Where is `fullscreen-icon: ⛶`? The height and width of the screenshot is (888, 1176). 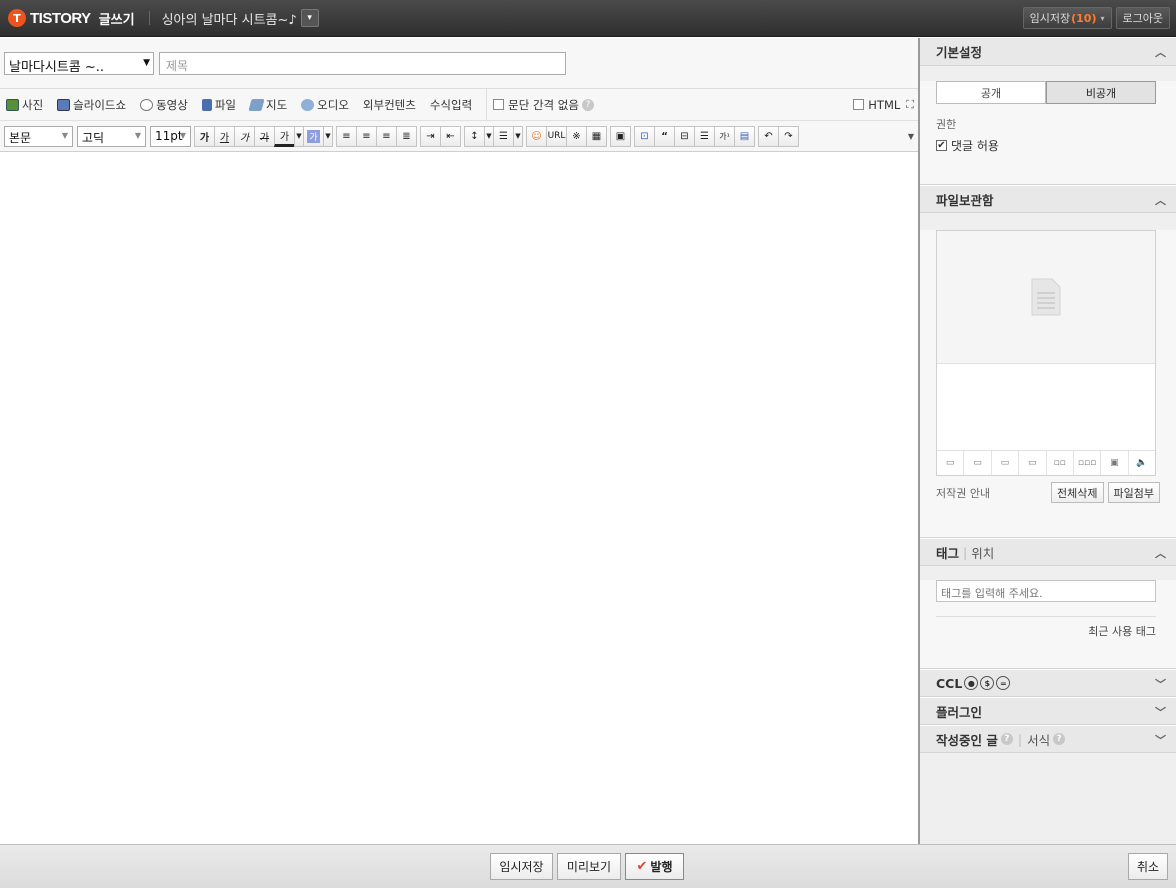
fullscreen-icon: ⛶ is located at coordinates (910, 105).